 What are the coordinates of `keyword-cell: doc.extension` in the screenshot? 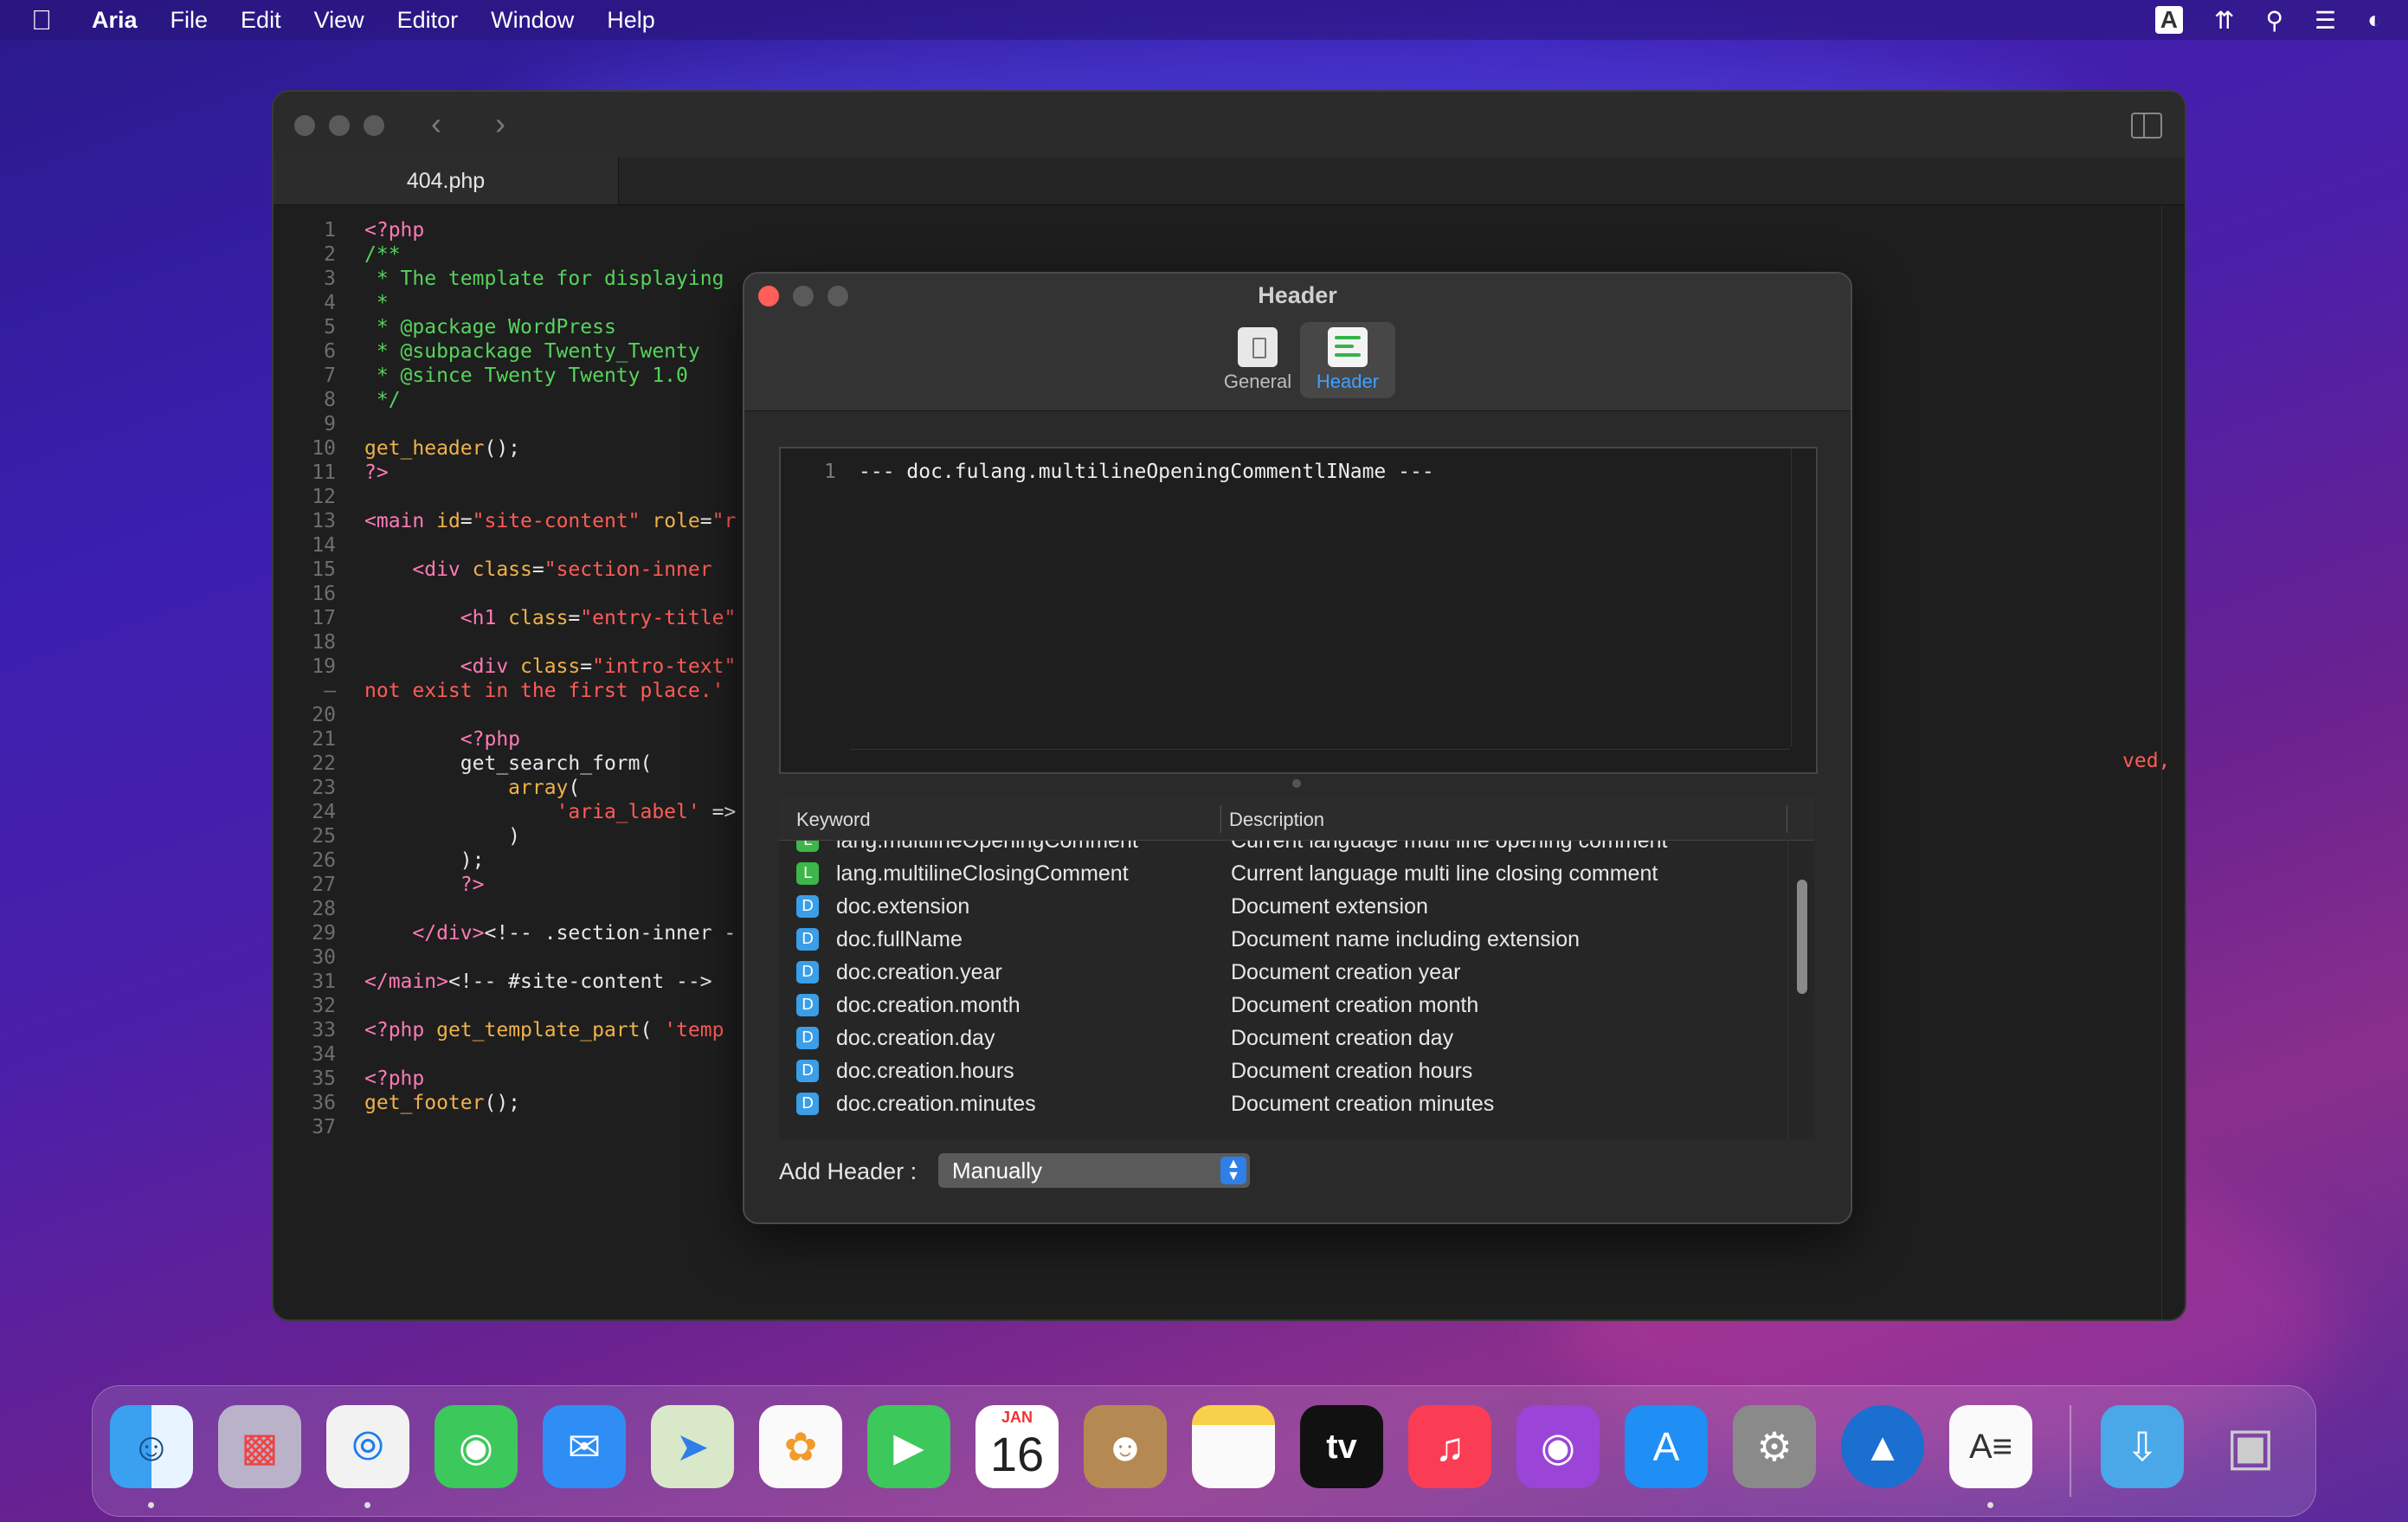 It's located at (903, 907).